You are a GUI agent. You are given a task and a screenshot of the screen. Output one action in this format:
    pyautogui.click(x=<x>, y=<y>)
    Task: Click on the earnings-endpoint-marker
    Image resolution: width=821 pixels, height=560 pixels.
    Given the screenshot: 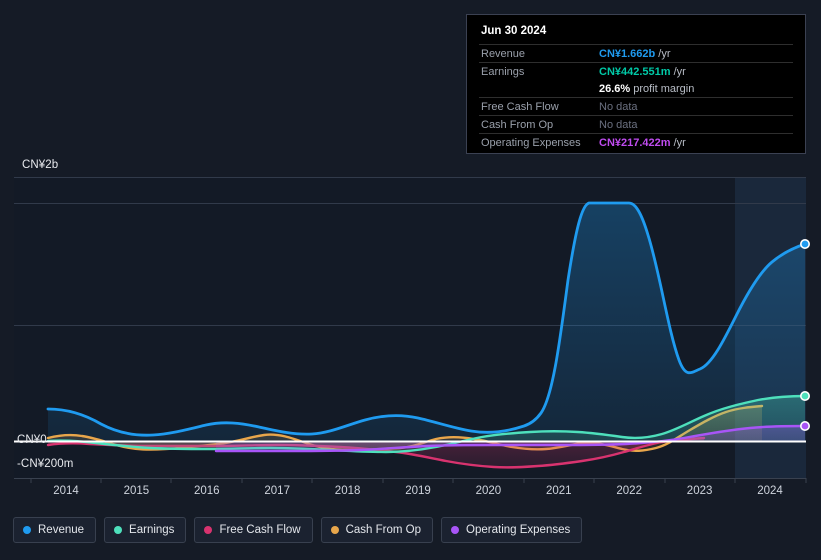 What is the action you would take?
    pyautogui.click(x=804, y=395)
    